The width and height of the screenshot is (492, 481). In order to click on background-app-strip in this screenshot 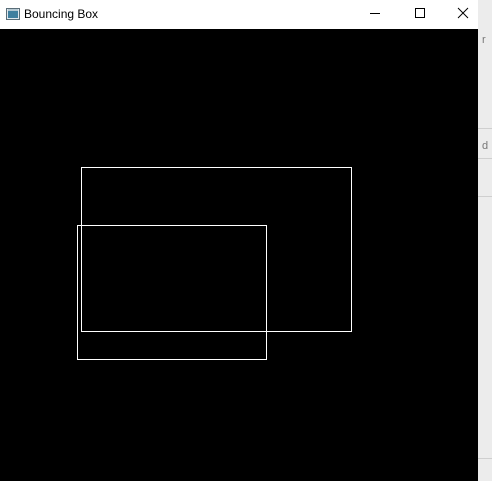, I will do `click(485, 240)`.